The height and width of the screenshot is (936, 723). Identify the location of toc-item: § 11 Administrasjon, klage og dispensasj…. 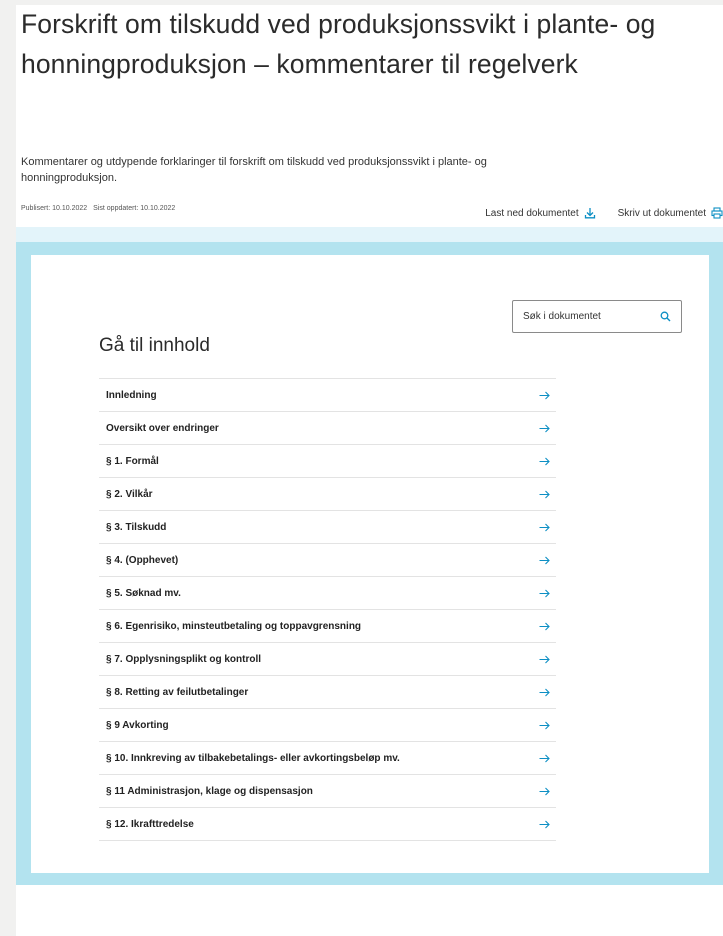
(327, 791).